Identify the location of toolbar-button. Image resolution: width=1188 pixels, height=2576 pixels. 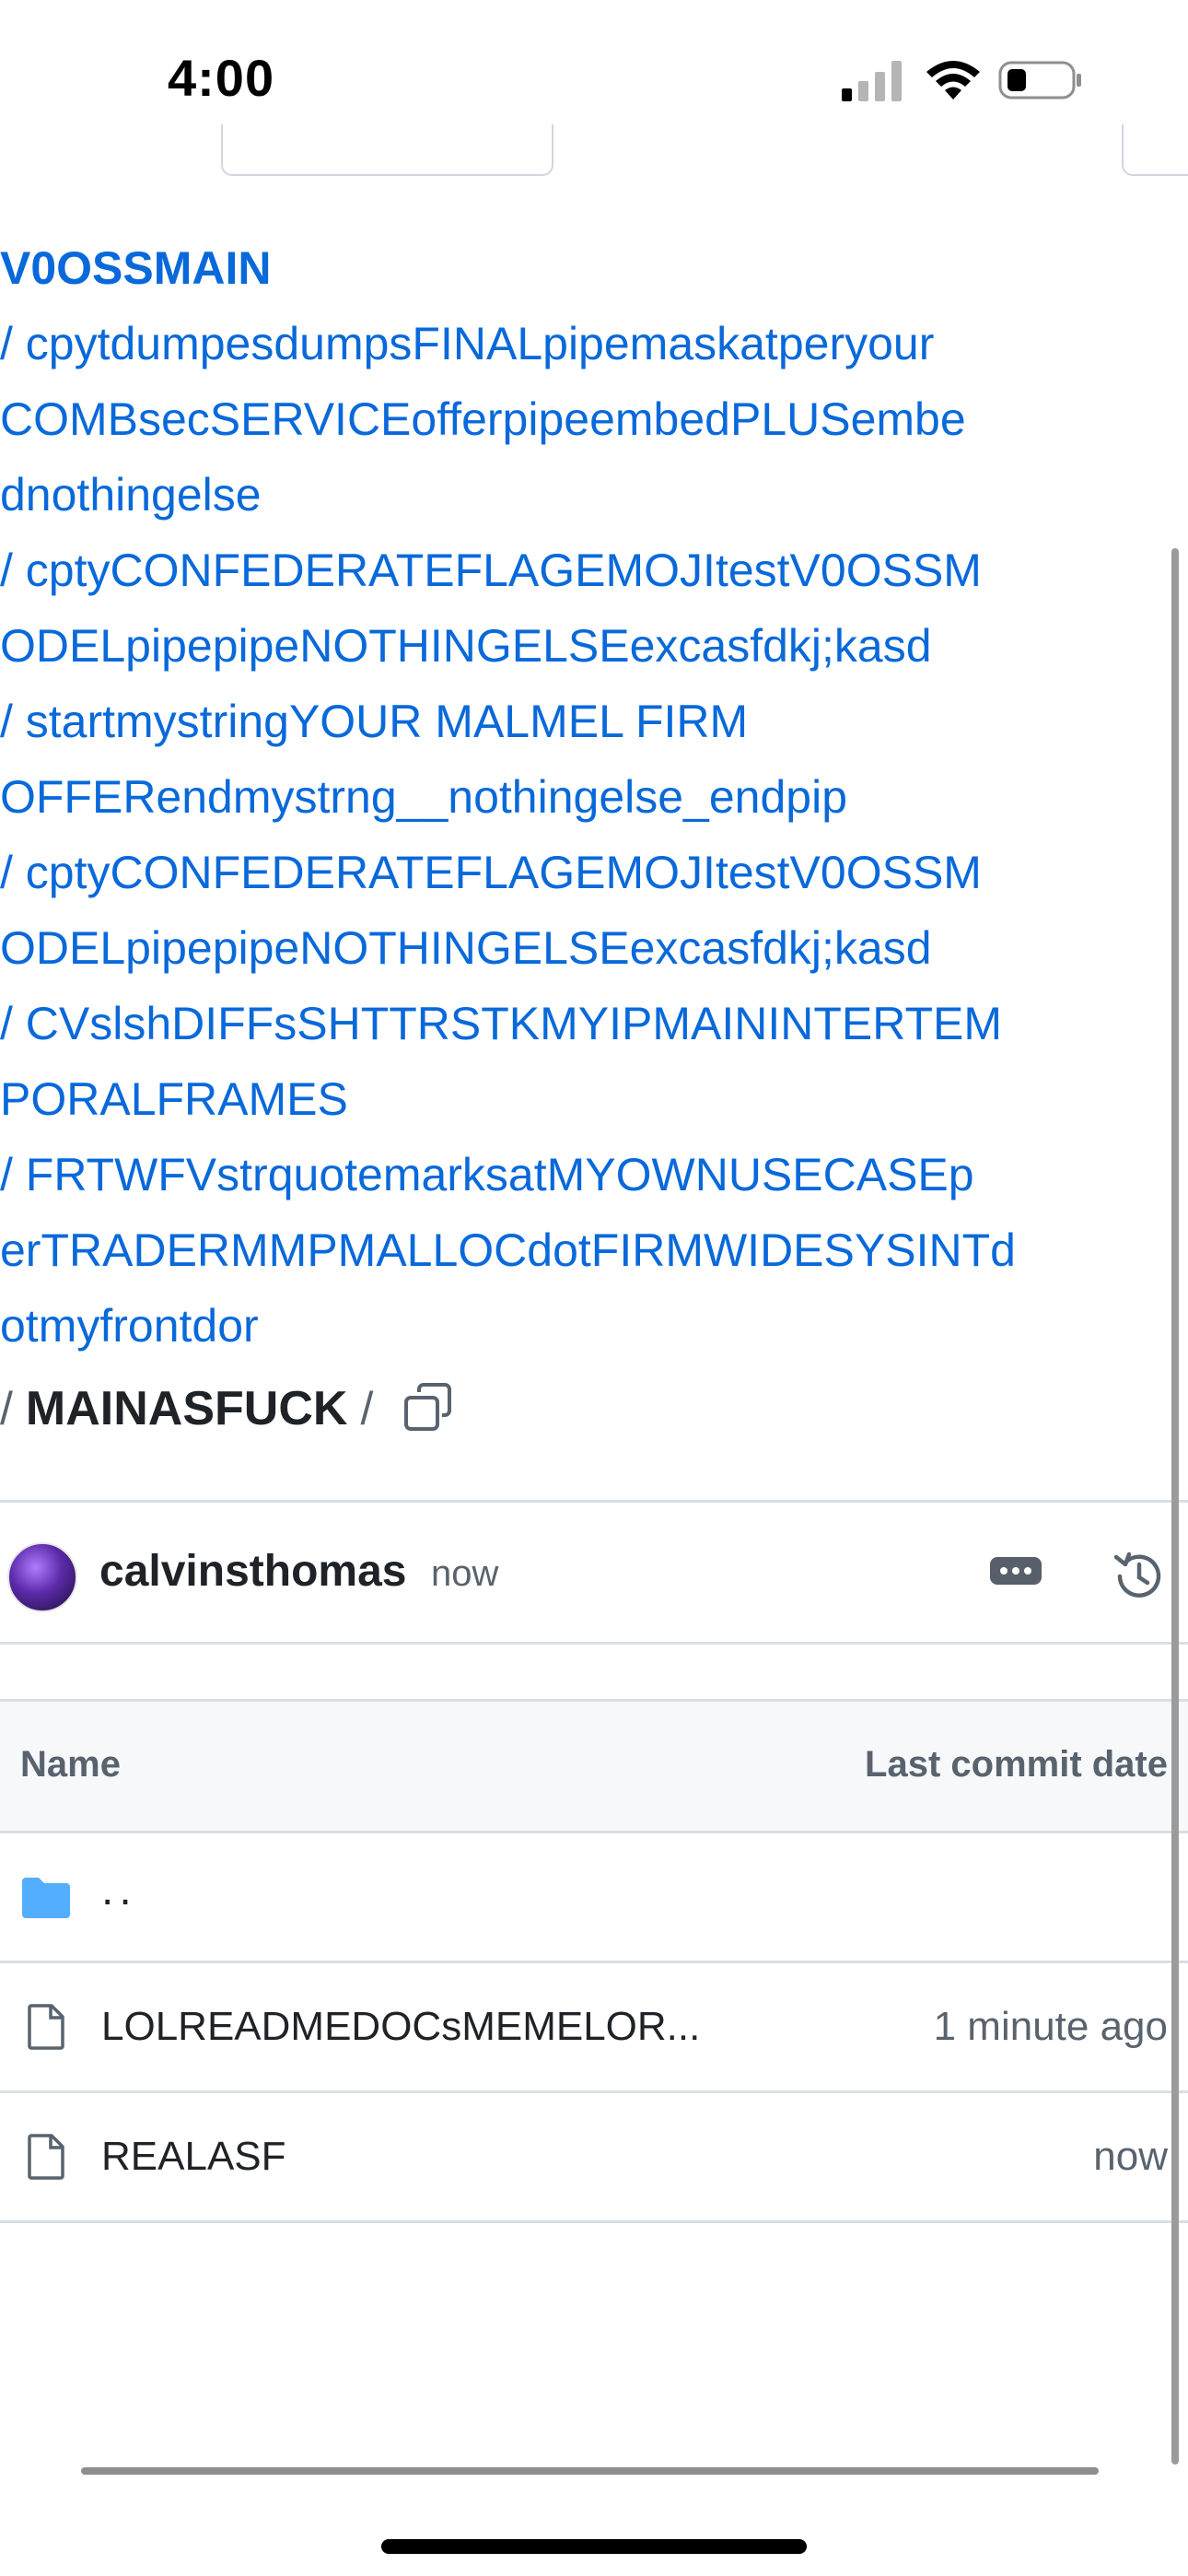
(1155, 150).